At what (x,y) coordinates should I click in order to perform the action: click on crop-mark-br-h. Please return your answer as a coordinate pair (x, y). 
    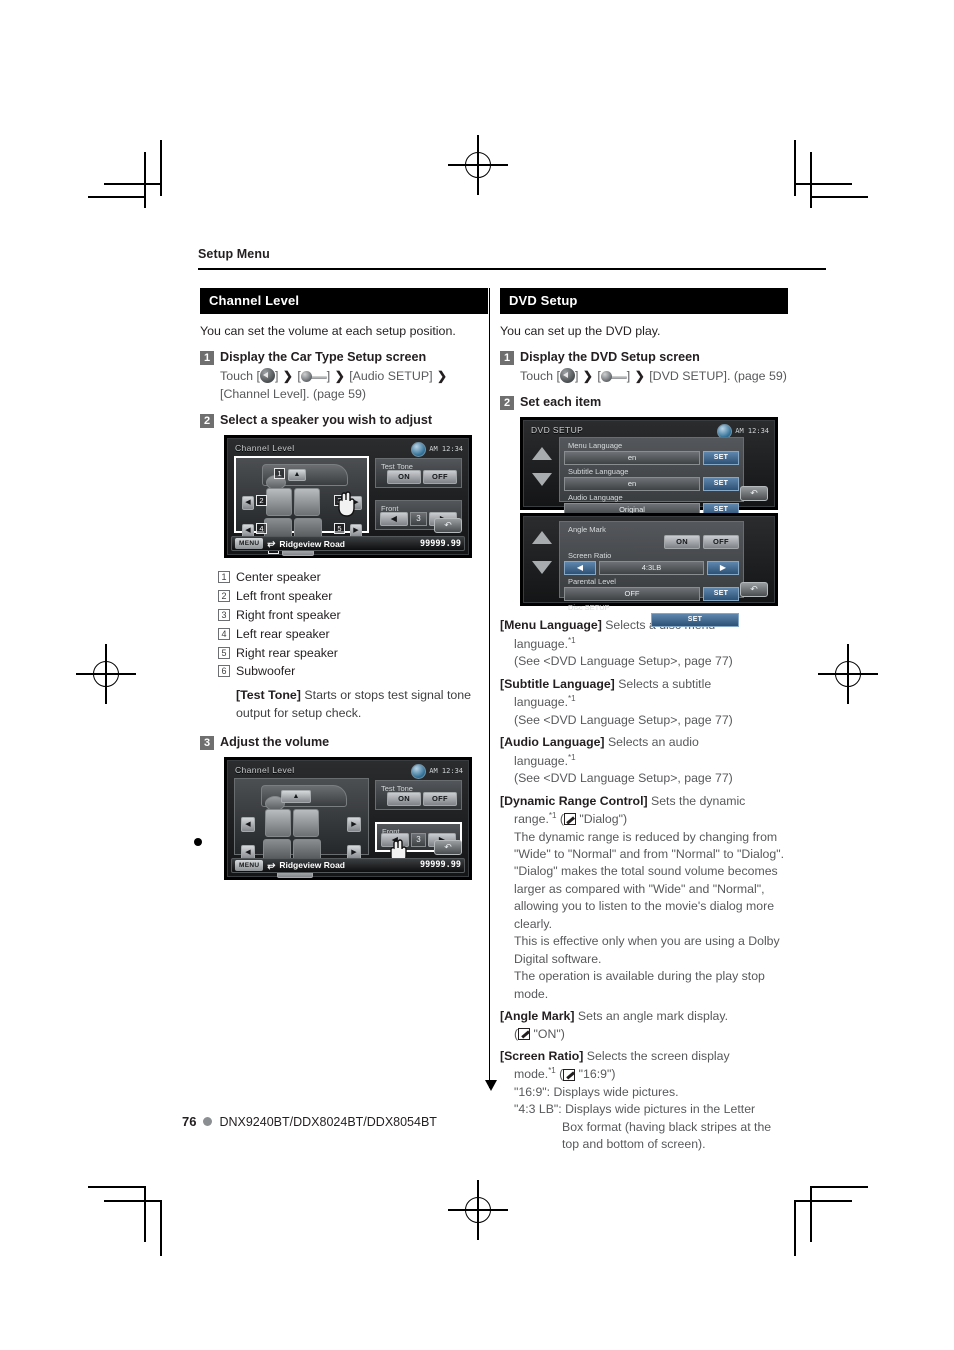
    Looking at the image, I should click on (839, 1187).